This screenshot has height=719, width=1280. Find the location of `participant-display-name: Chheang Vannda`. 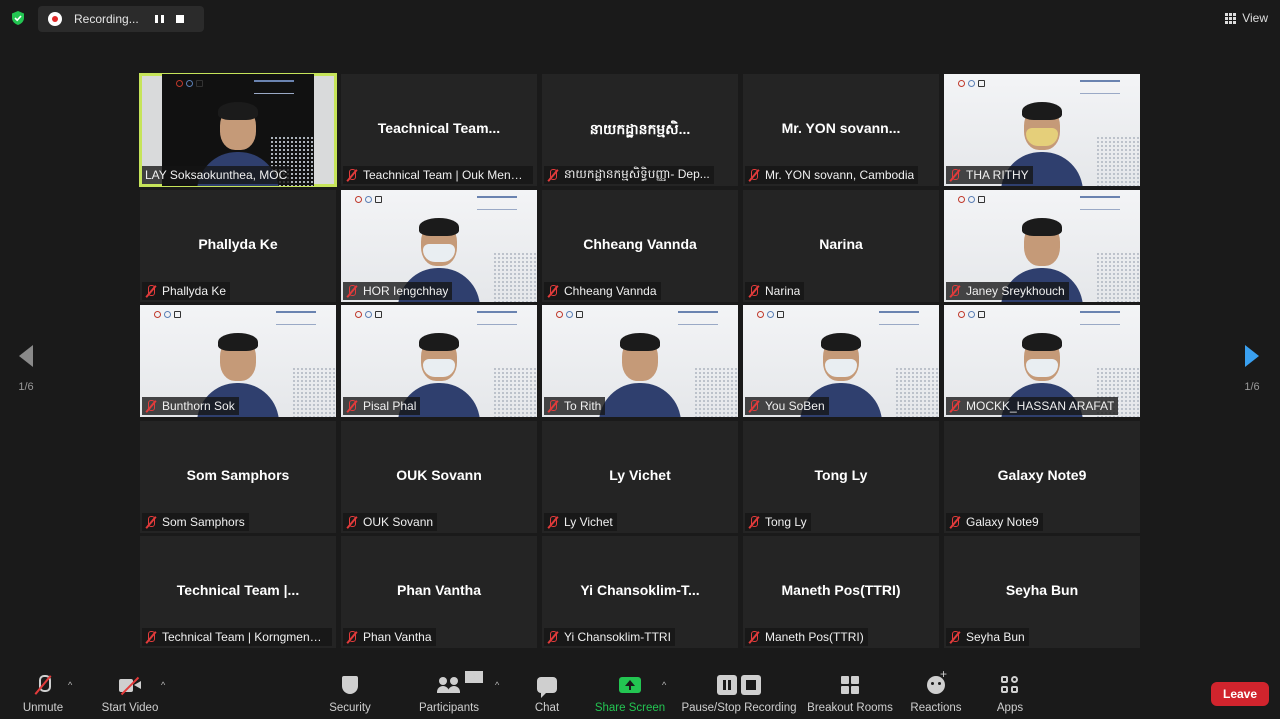

participant-display-name: Chheang Vannda is located at coordinates (640, 244).